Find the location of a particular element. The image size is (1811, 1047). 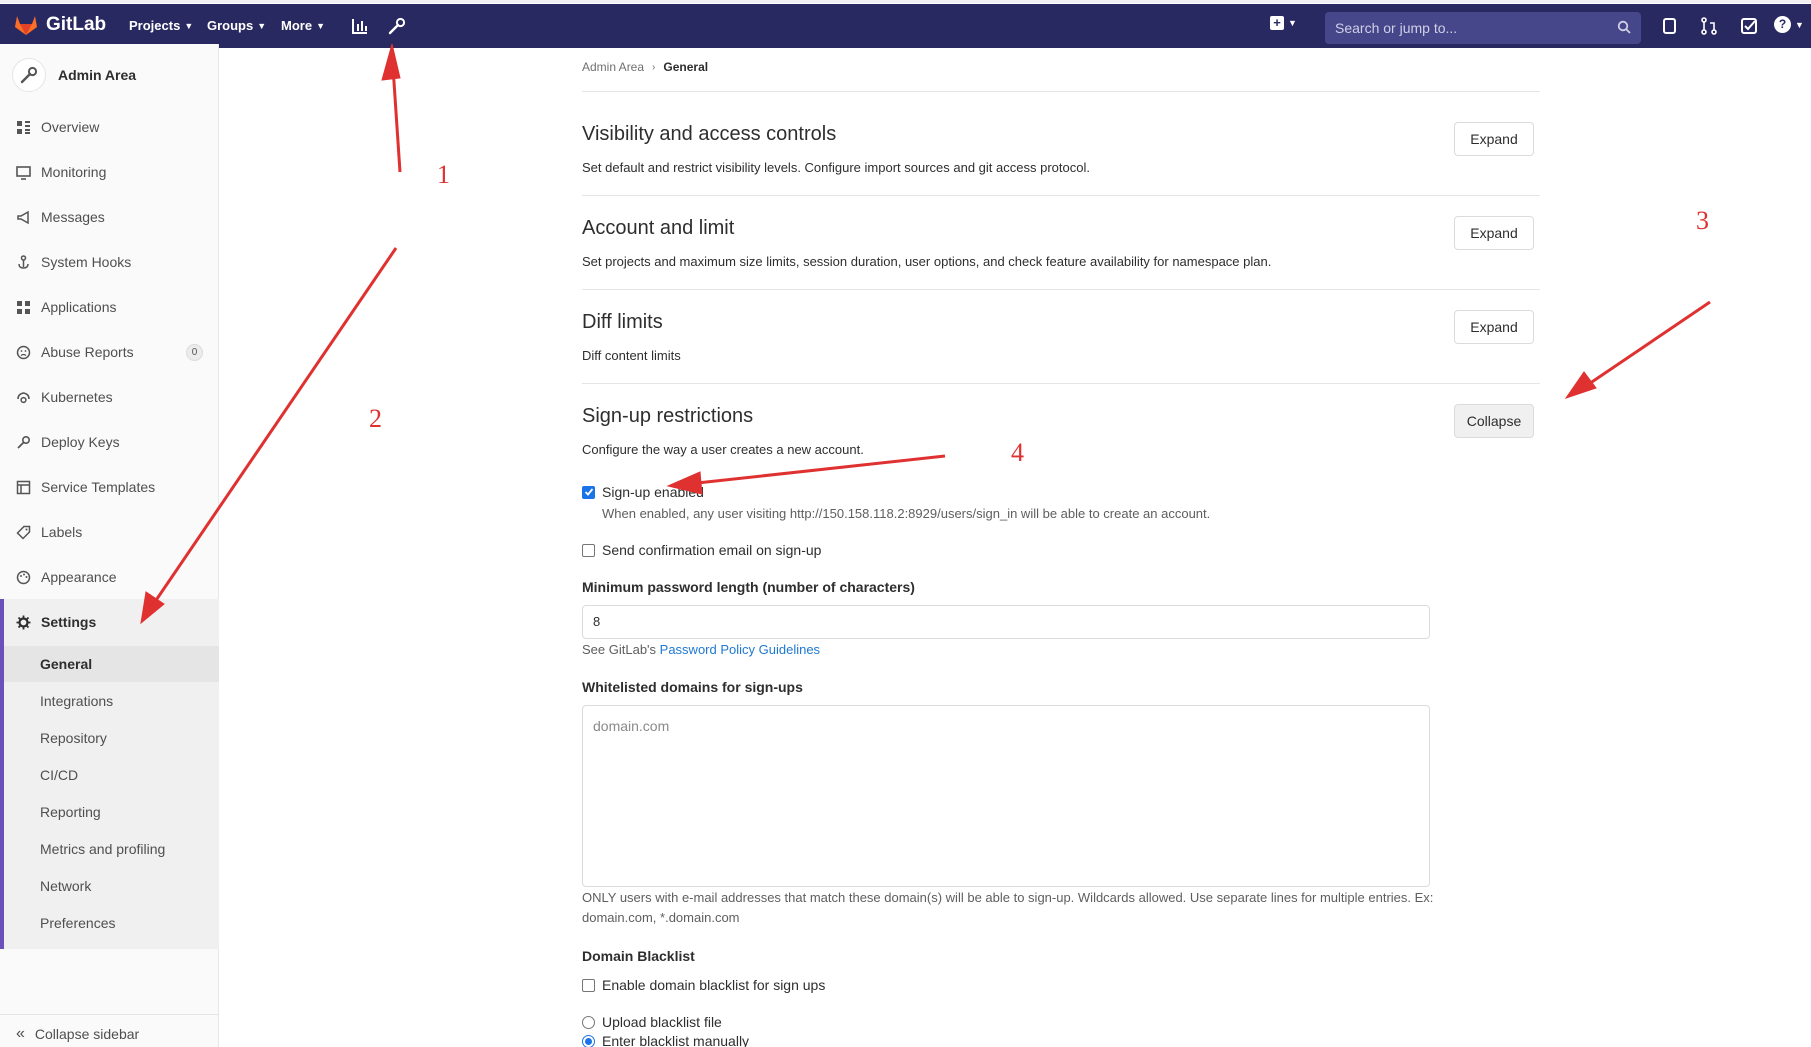

help-menu: ? ▼ is located at coordinates (1789, 24).